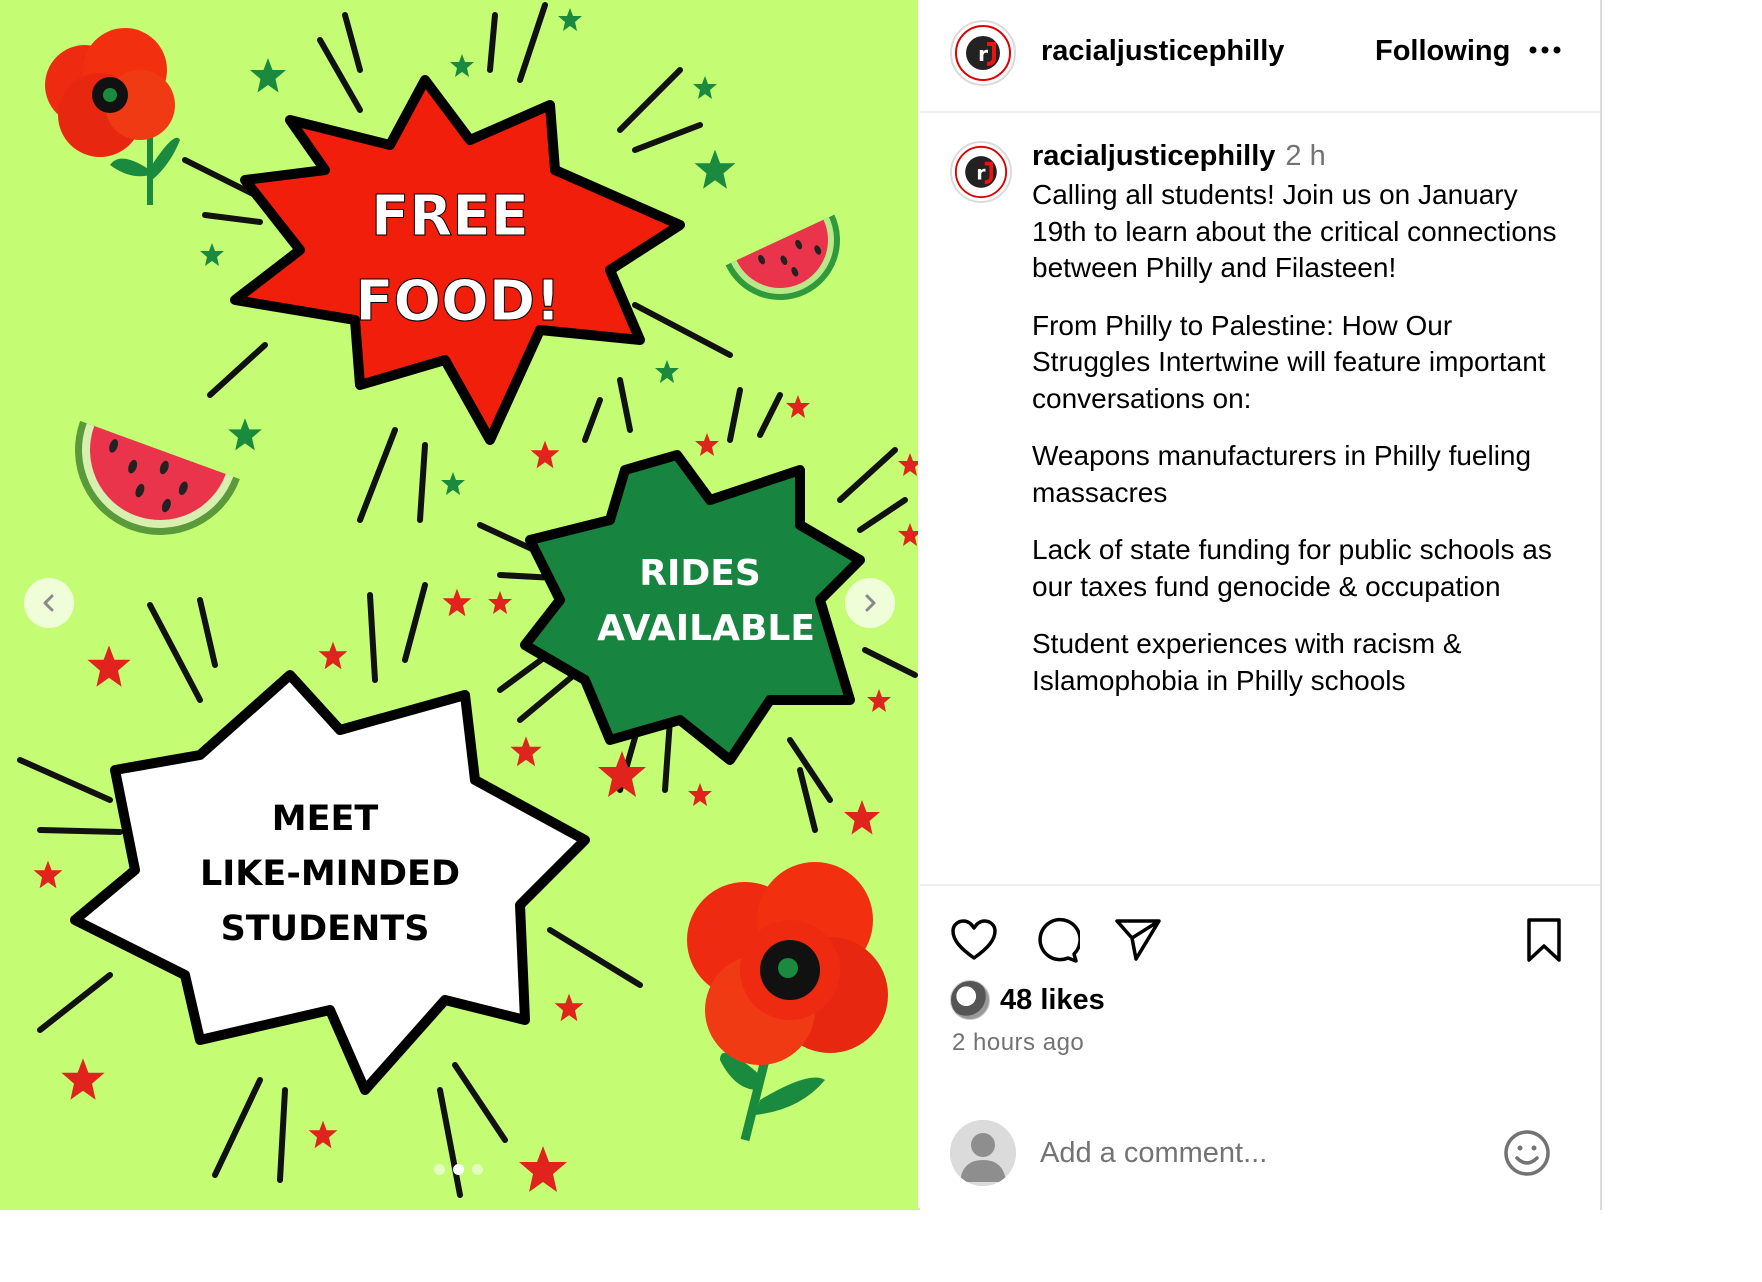  What do you see at coordinates (1059, 940) in the screenshot?
I see `comment-icon` at bounding box center [1059, 940].